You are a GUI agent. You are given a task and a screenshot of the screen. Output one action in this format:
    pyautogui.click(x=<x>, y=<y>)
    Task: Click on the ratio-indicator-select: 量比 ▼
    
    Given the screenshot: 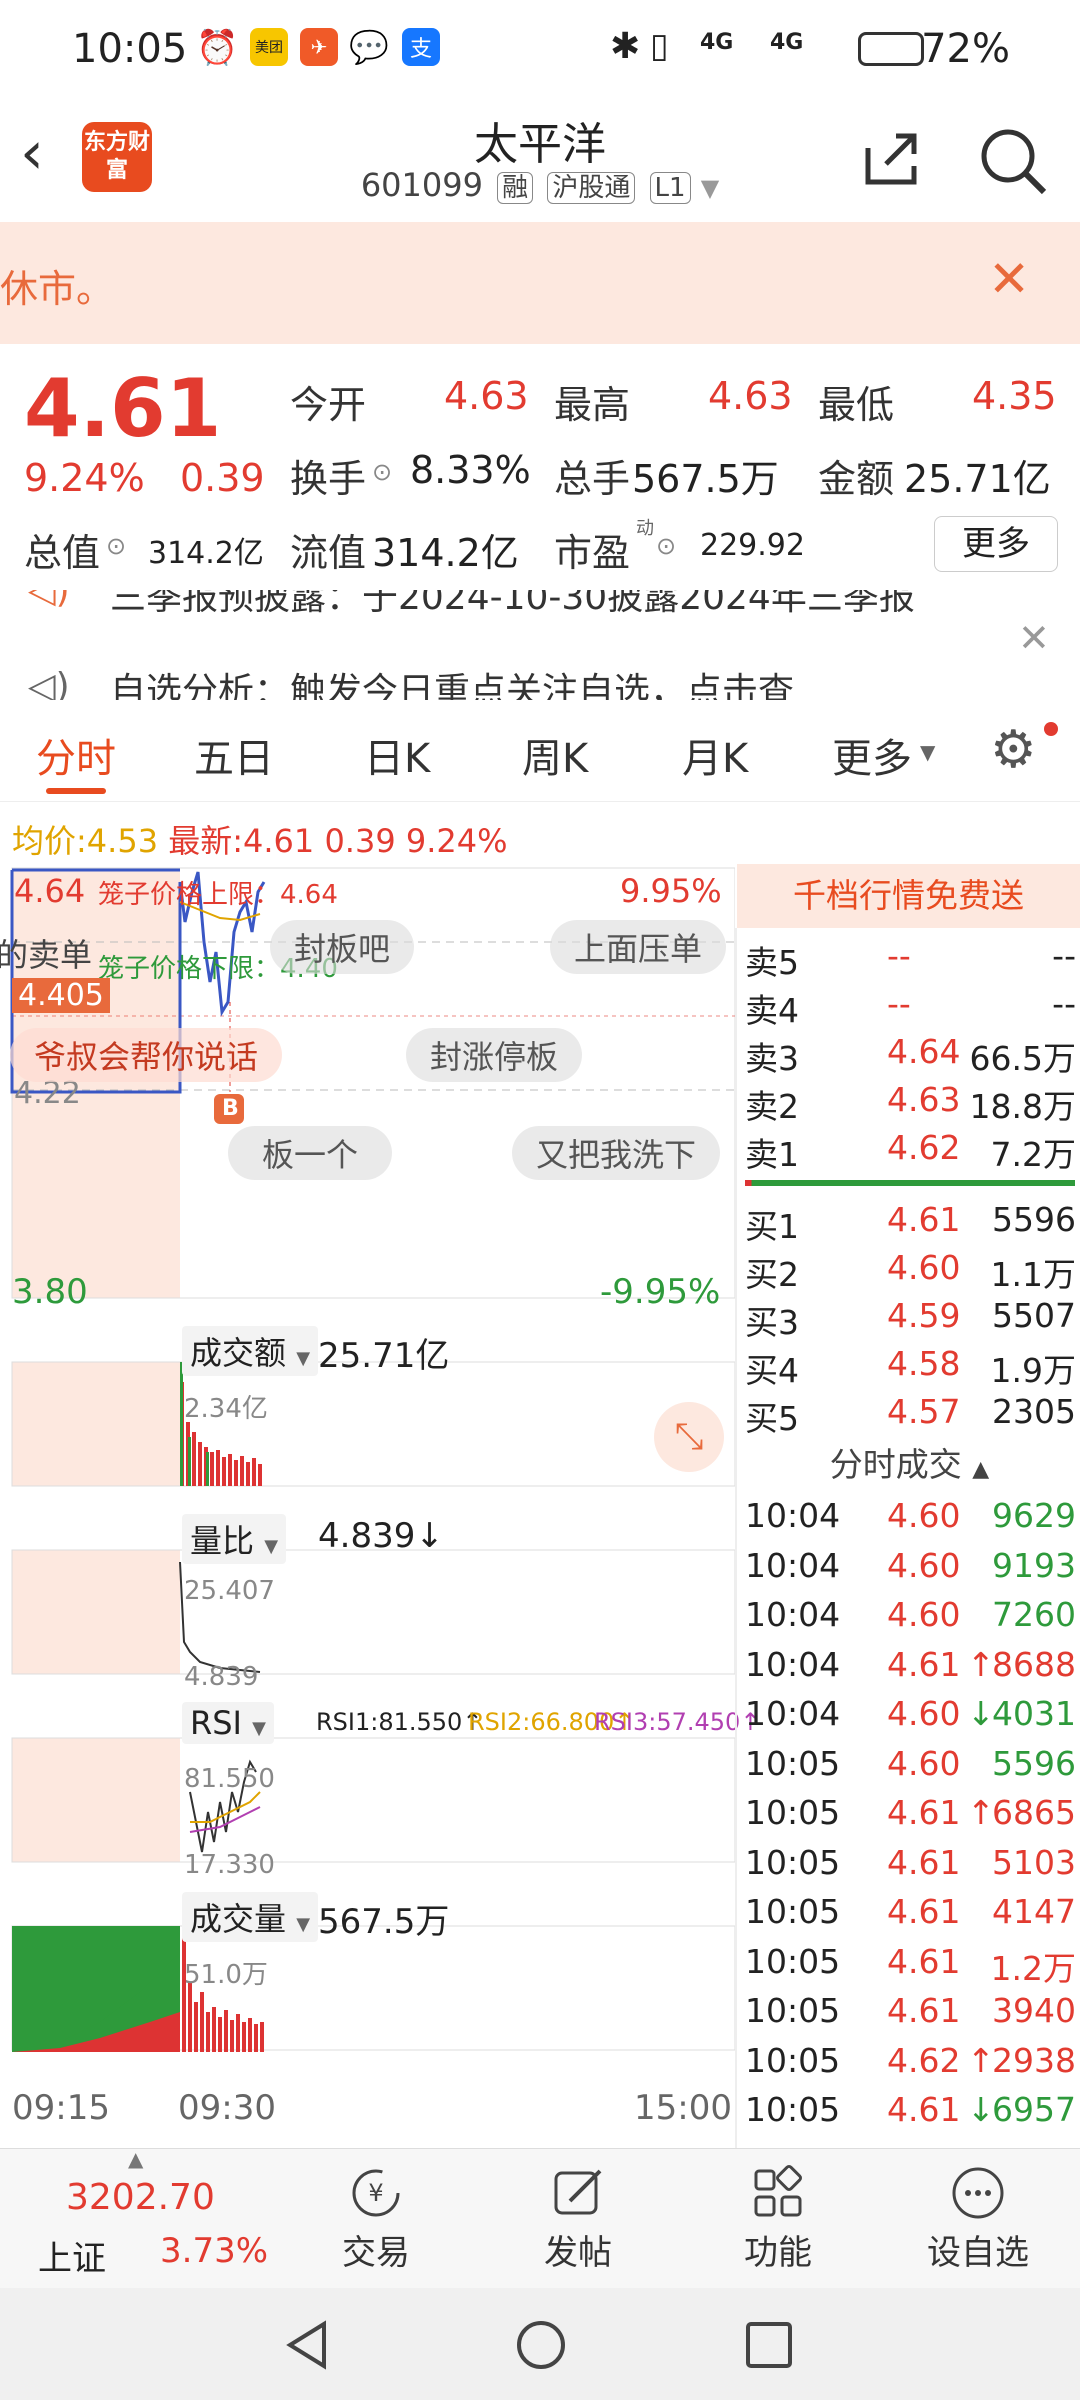 What is the action you would take?
    pyautogui.click(x=234, y=1539)
    